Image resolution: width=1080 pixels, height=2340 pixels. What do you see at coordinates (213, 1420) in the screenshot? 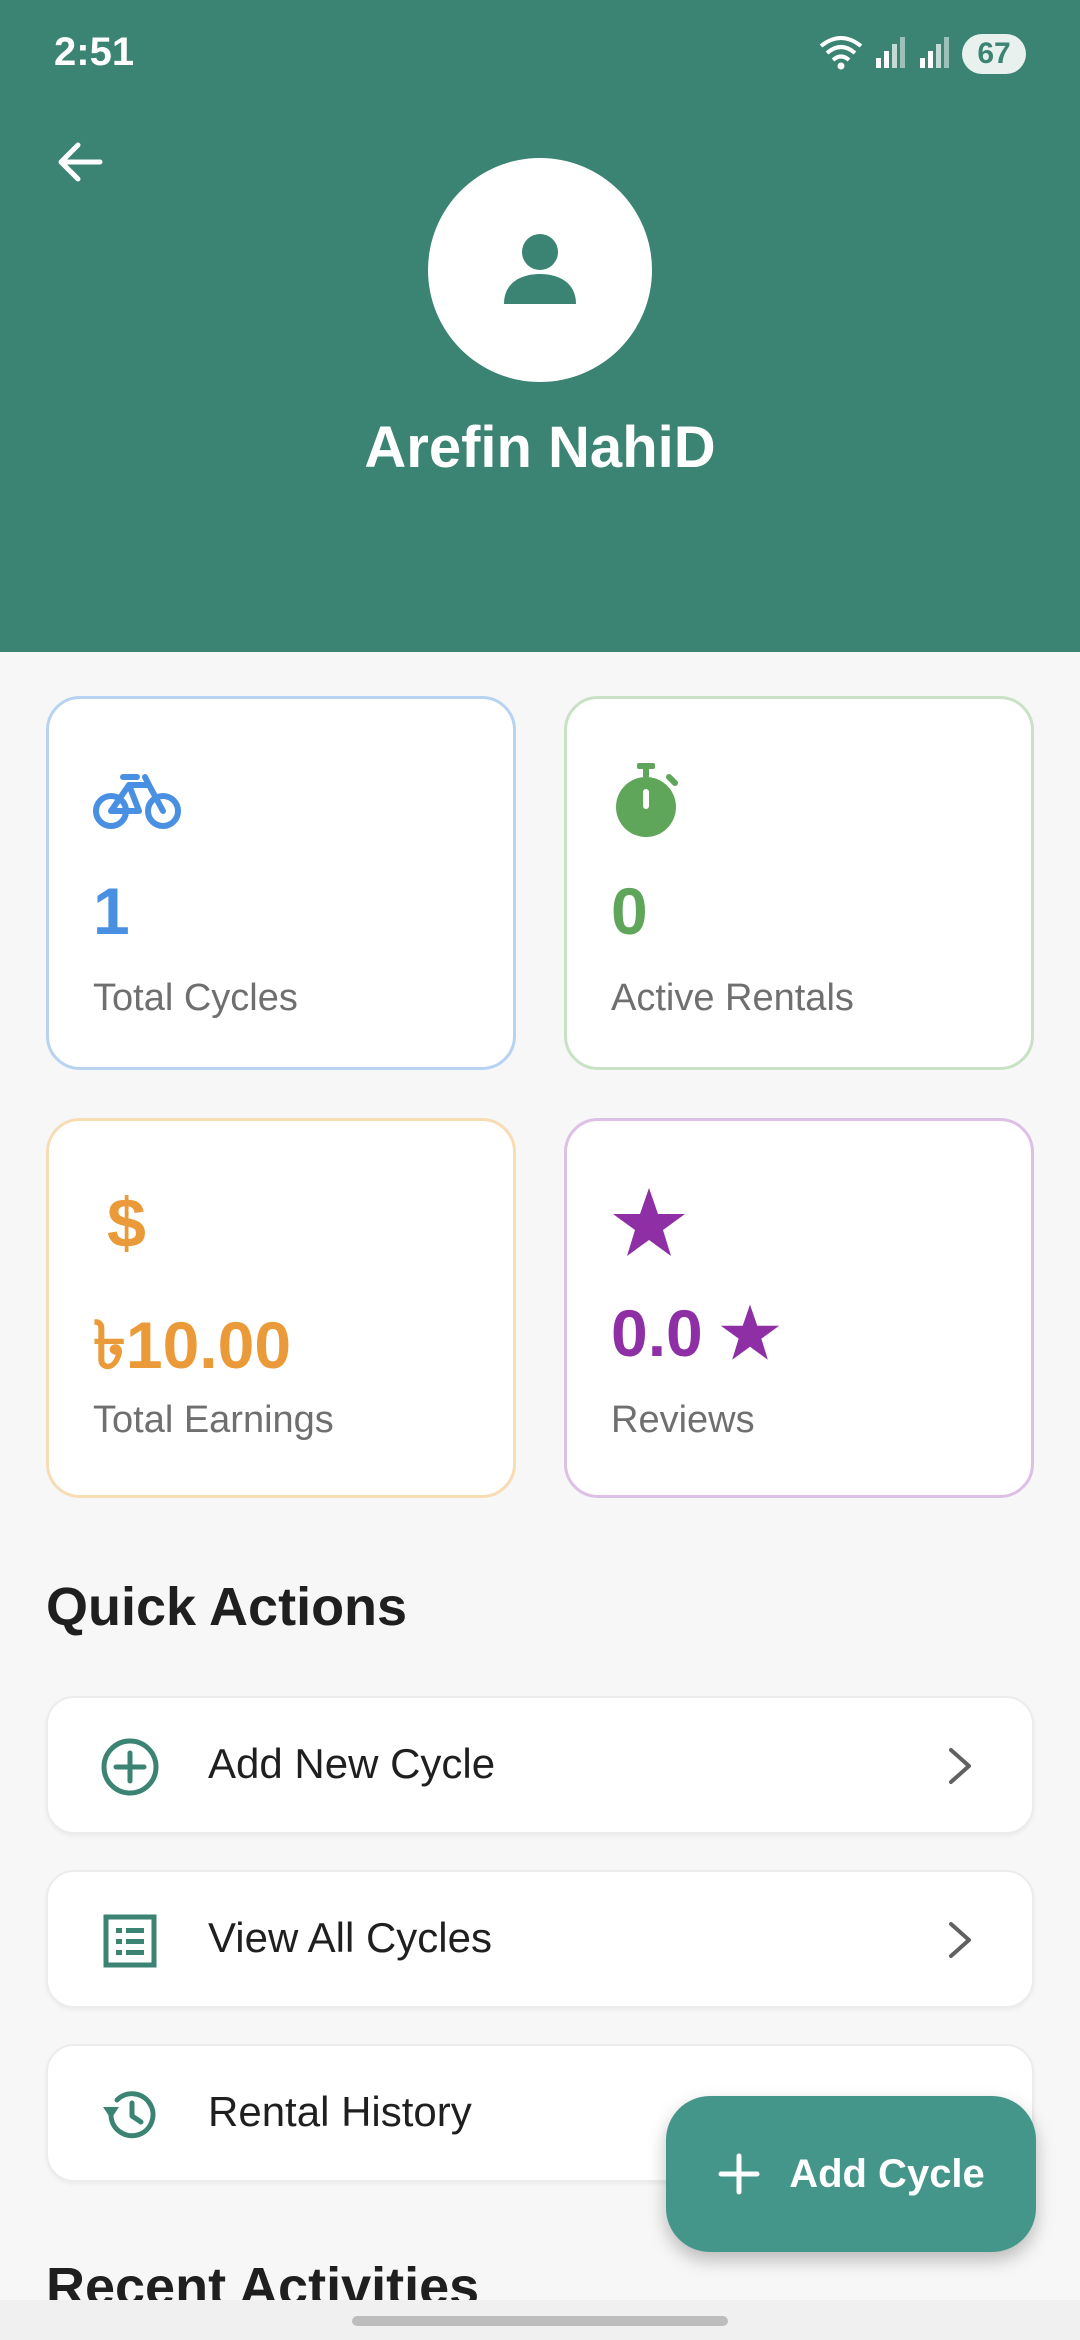
I see `total-earnings-label: Total Earnings` at bounding box center [213, 1420].